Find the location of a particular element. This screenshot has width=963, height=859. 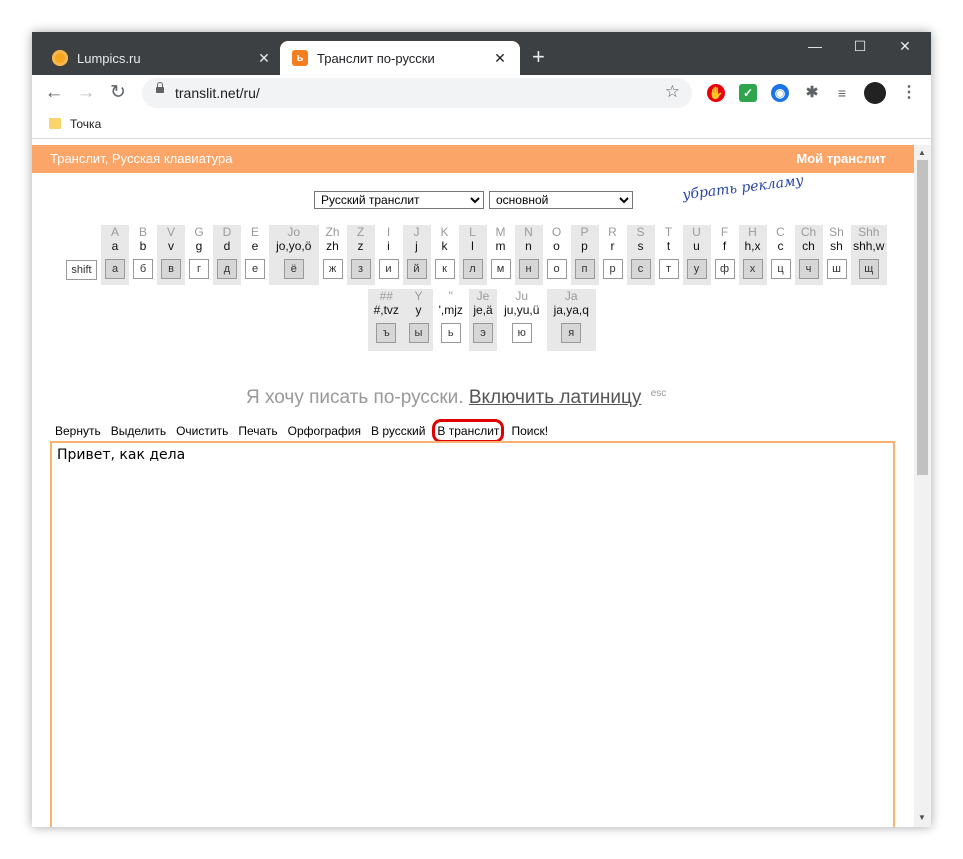

menu-kebab-icon: ⋮ is located at coordinates (909, 93).